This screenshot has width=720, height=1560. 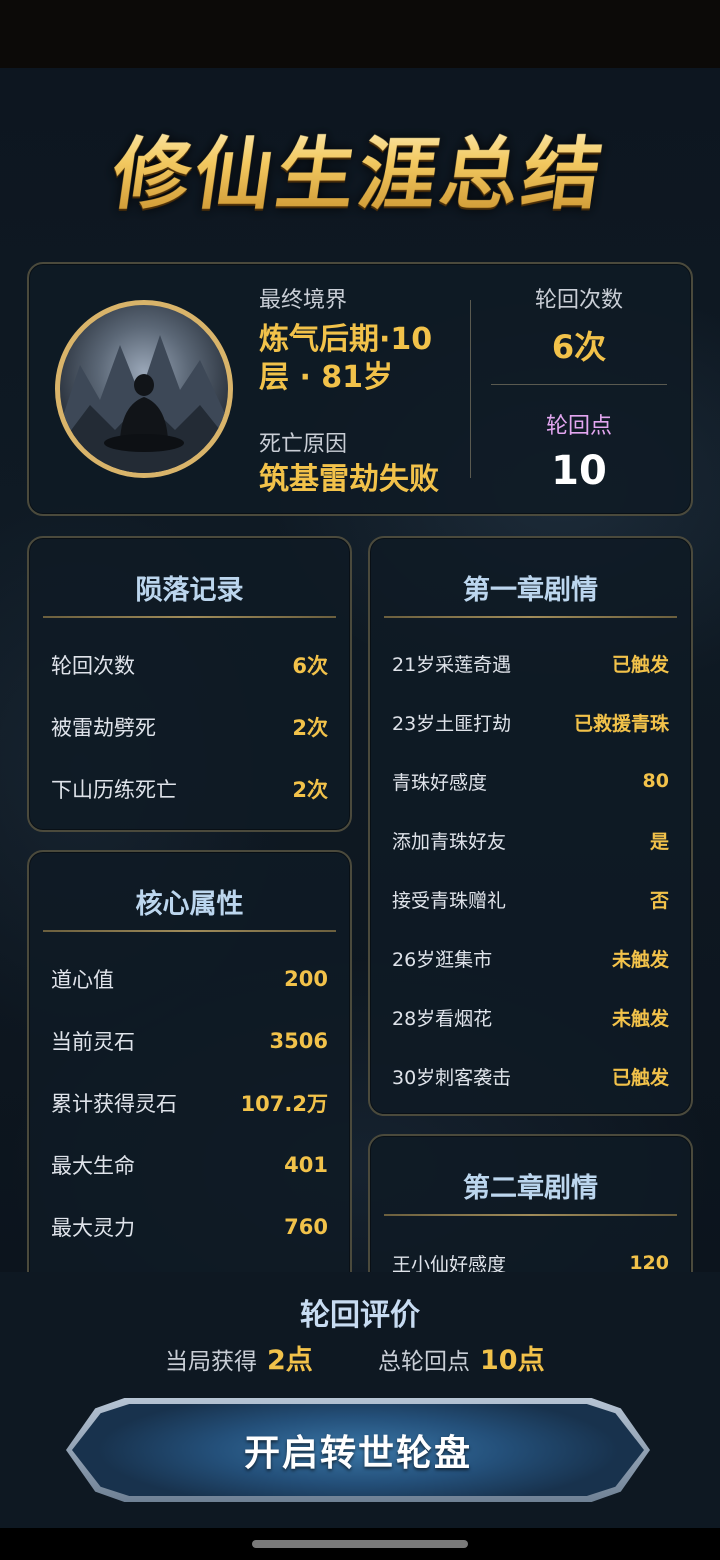 I want to click on realm-value-line1: 炼气后期·10, so click(x=346, y=339).